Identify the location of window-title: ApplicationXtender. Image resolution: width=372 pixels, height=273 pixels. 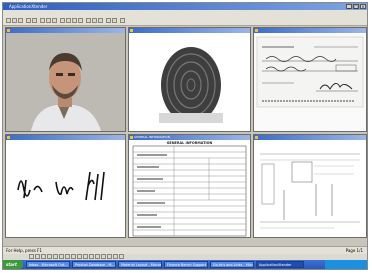
(28, 6).